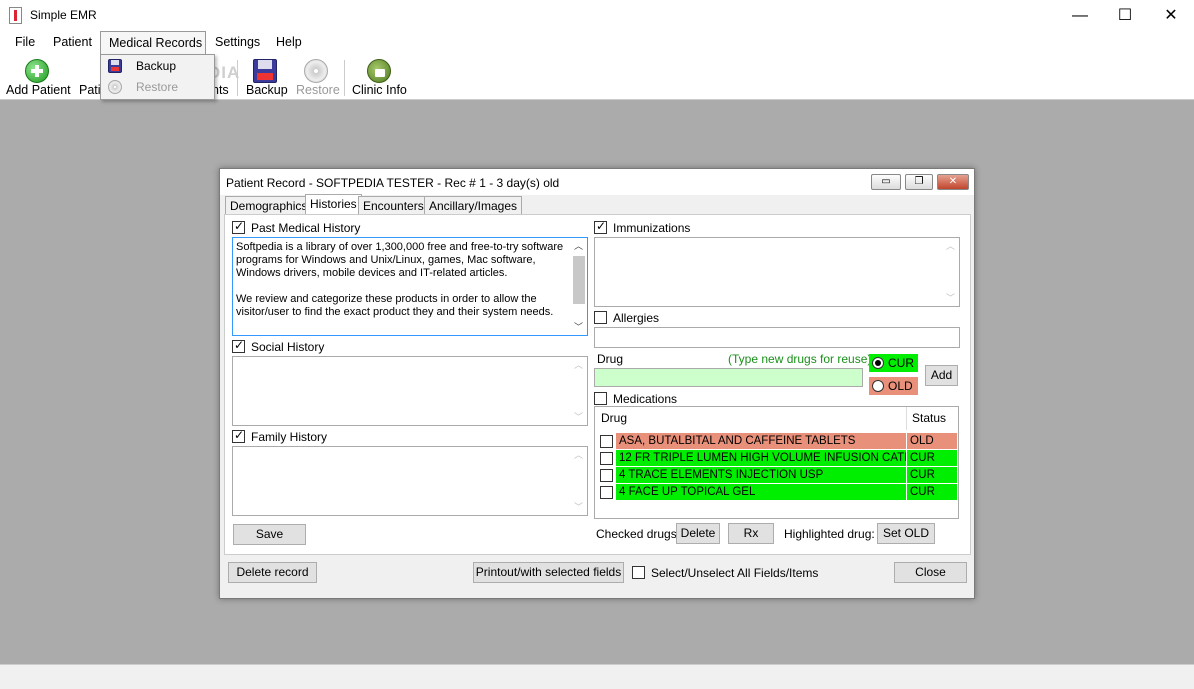 The height and width of the screenshot is (689, 1194). I want to click on allergies-input, so click(777, 337).